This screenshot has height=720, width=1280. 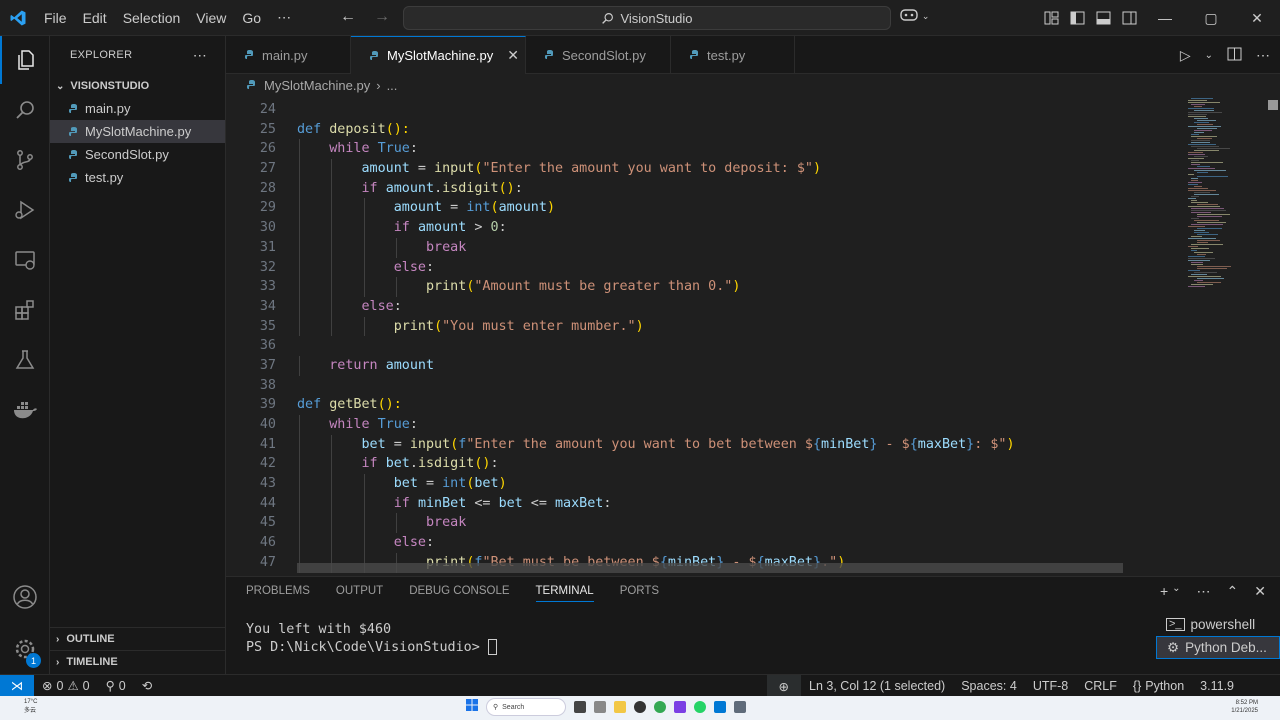 What do you see at coordinates (639, 593) in the screenshot?
I see `panel-tab-ports: PORTS` at bounding box center [639, 593].